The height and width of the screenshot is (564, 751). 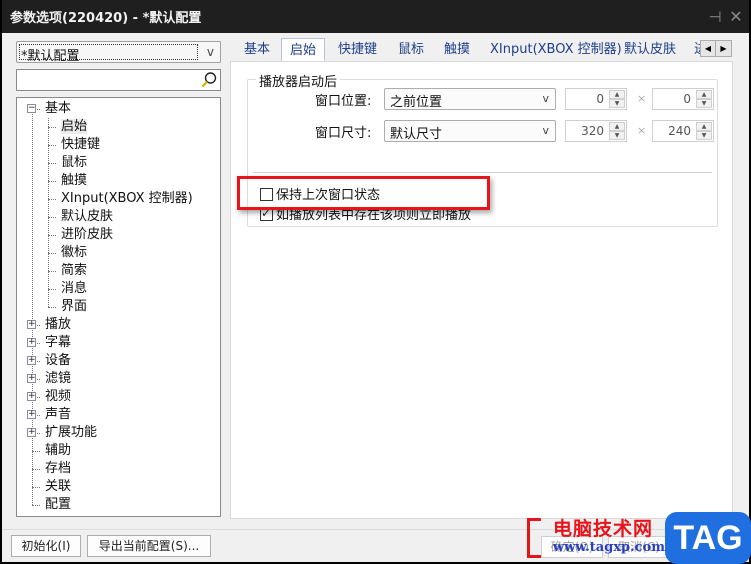 I want to click on tab-4: 触摸, so click(x=457, y=51).